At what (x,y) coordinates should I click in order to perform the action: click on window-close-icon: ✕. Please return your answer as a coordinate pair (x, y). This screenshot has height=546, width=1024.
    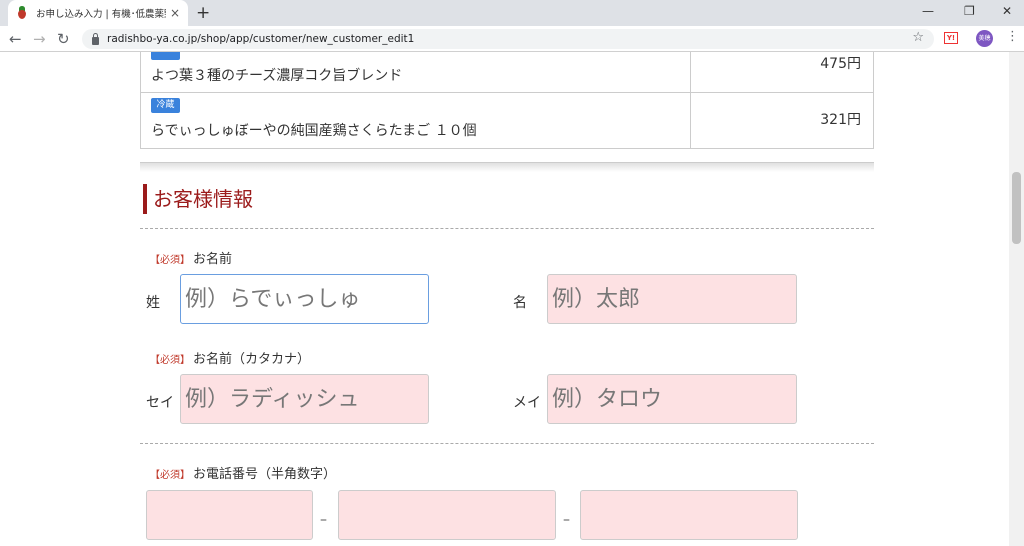
    Looking at the image, I should click on (1007, 11).